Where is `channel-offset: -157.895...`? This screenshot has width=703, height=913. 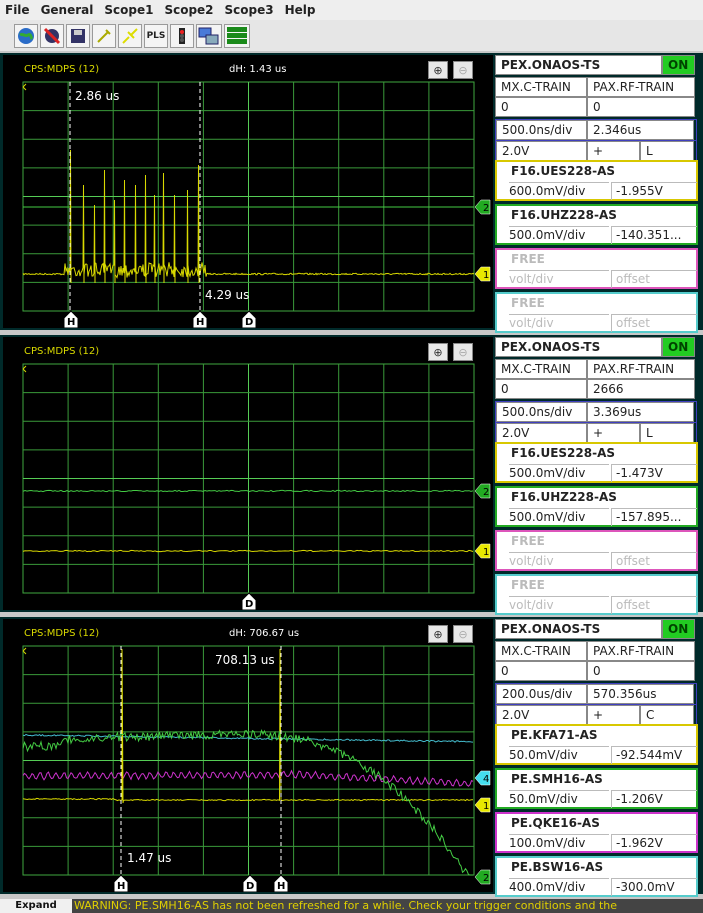 channel-offset: -157.895... is located at coordinates (654, 517).